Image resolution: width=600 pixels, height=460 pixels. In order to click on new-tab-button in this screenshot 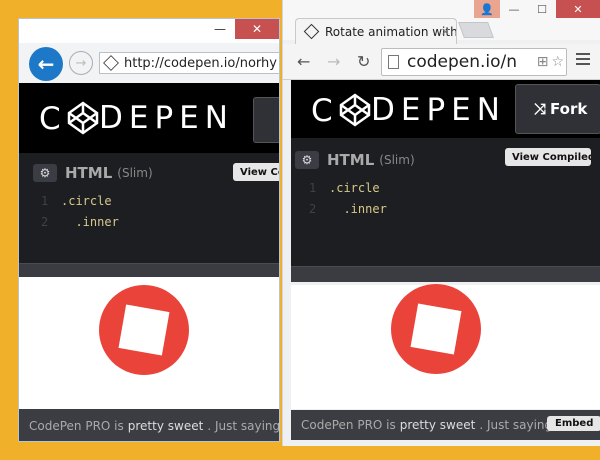, I will do `click(476, 30)`.